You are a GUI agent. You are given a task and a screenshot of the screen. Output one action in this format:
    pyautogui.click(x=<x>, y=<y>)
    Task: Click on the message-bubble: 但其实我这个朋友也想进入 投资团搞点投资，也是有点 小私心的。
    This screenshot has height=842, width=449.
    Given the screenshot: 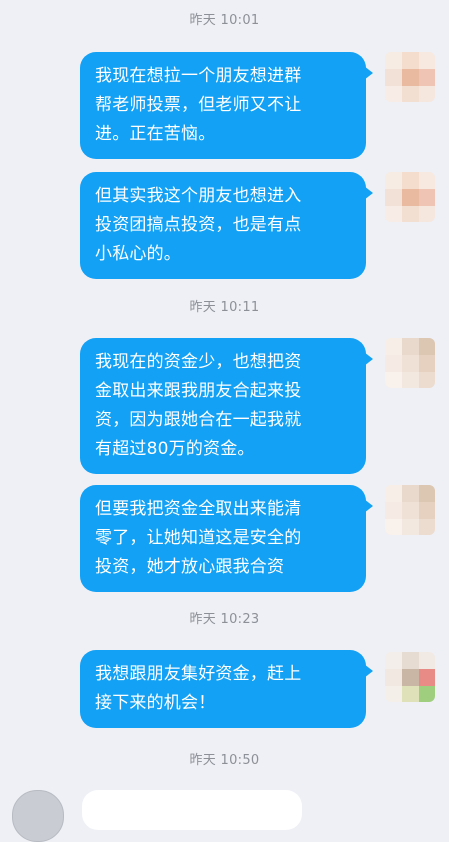 What is the action you would take?
    pyautogui.click(x=226, y=225)
    